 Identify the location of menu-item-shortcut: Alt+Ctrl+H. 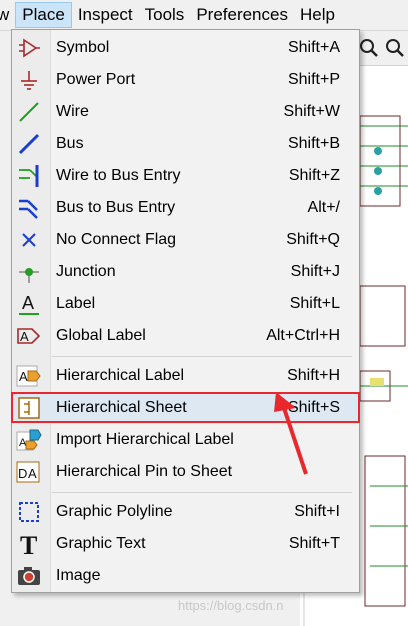
(303, 335).